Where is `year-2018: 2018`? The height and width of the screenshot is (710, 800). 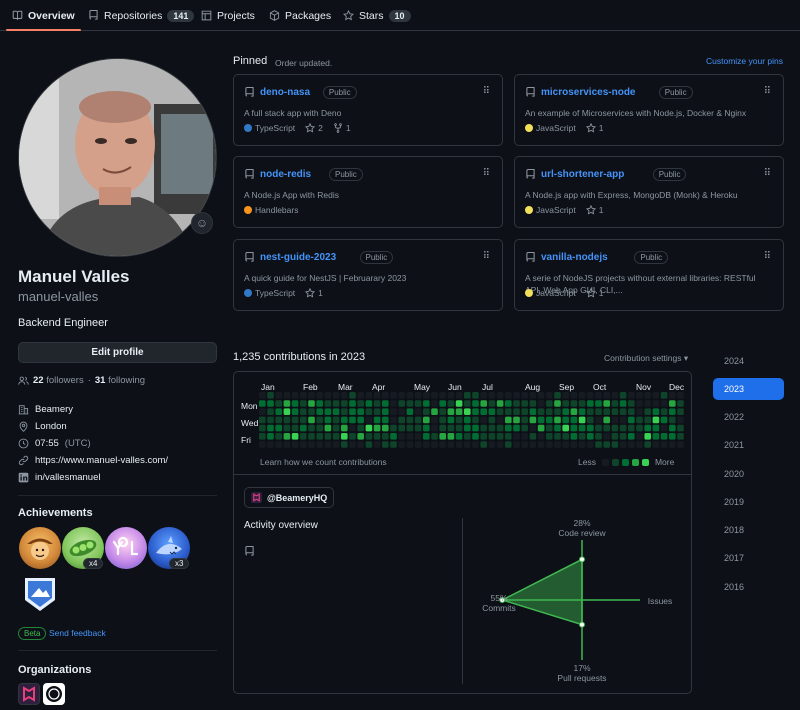 year-2018: 2018 is located at coordinates (748, 530).